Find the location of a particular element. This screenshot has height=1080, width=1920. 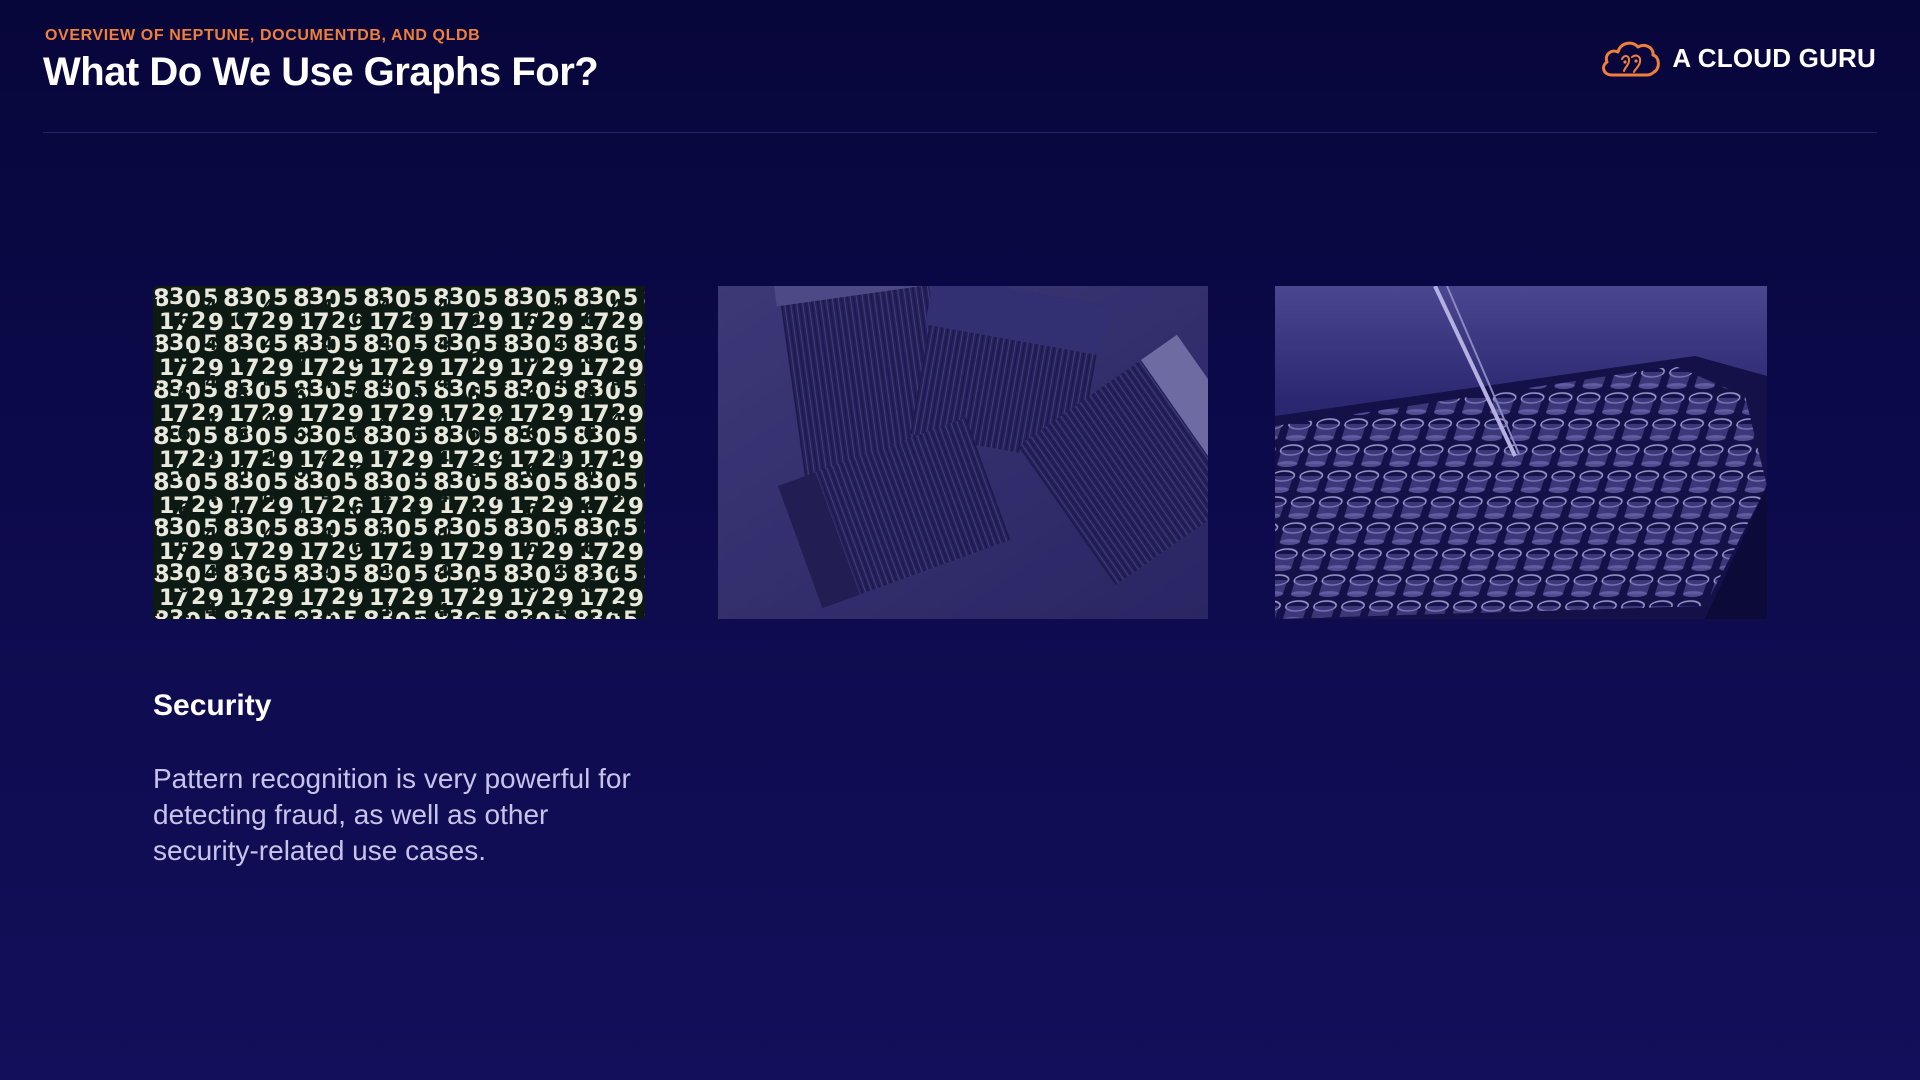

brand: A CLOUD GURU is located at coordinates (1737, 58).